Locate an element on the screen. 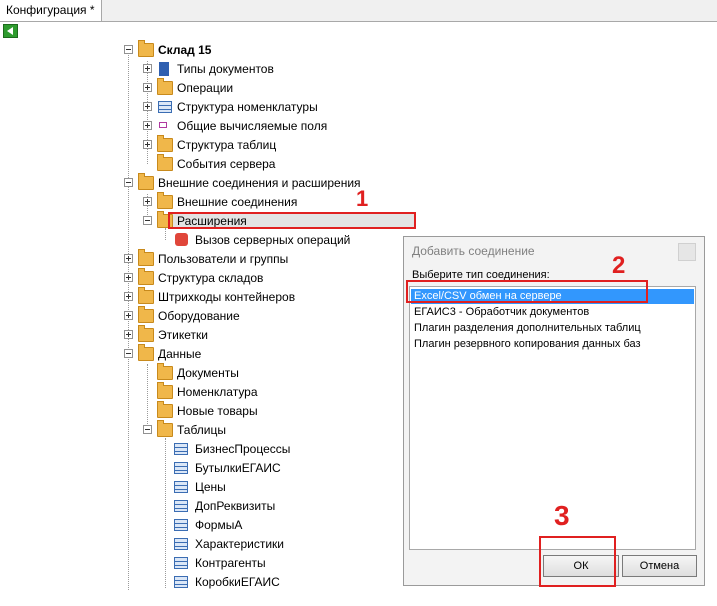 This screenshot has height=606, width=717. tree-label: События сервера is located at coordinates (226, 164).